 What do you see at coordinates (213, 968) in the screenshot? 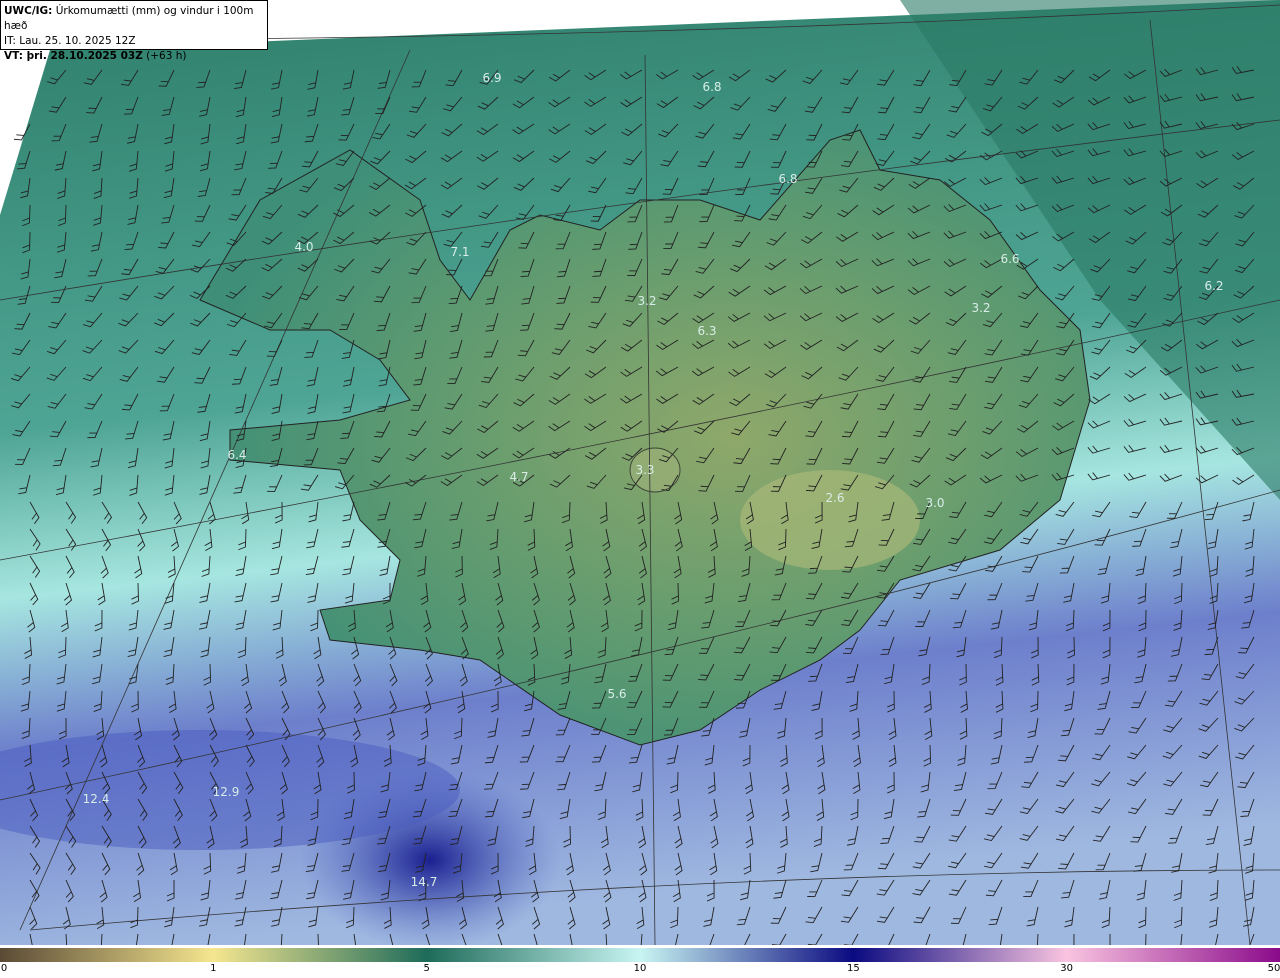
I see `colorbar-tick-label: 1` at bounding box center [213, 968].